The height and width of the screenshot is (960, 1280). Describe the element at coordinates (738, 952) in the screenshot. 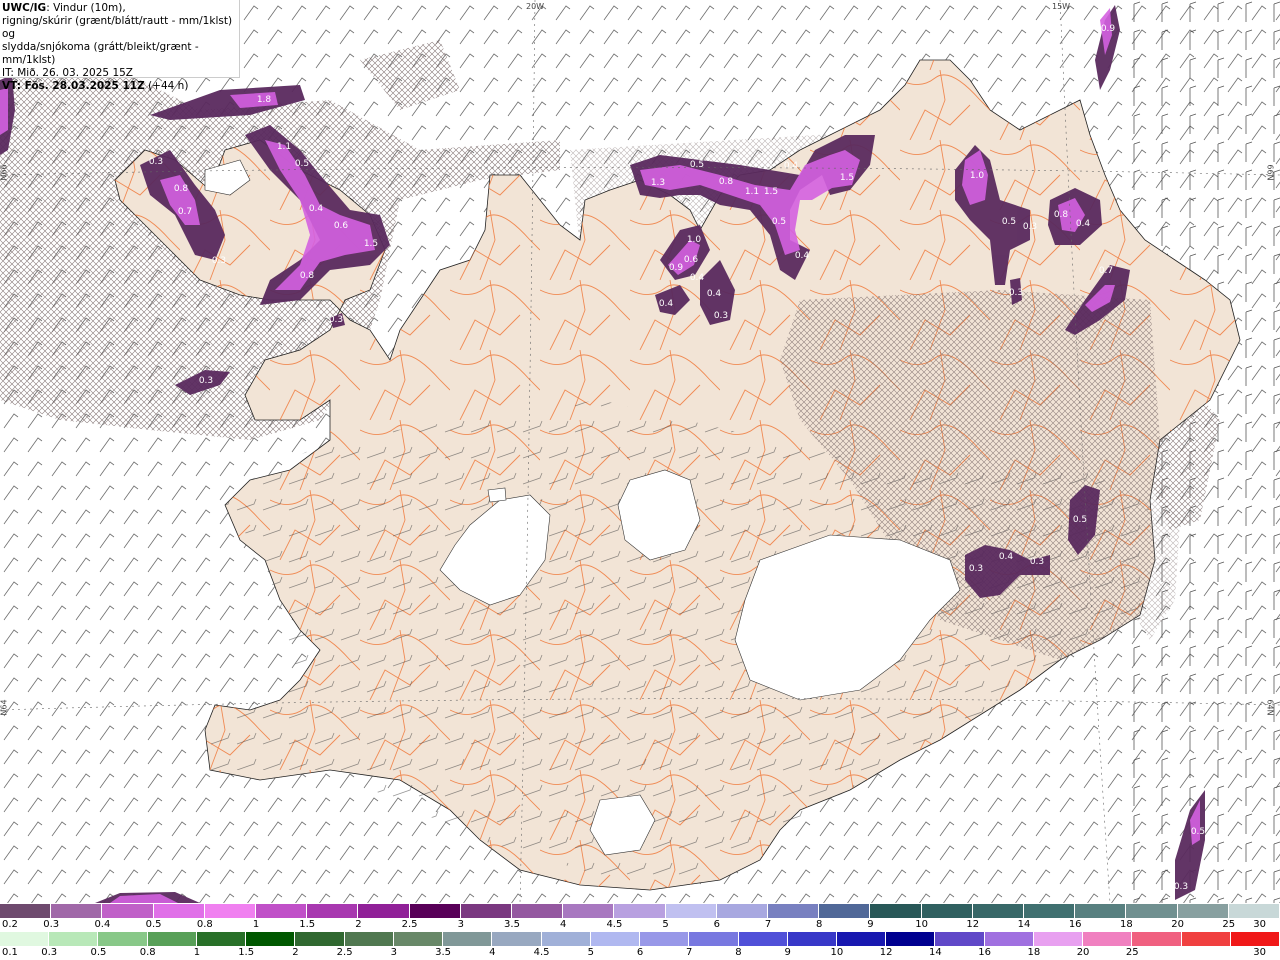

I see `colorbar-tick-label: 8` at that location.